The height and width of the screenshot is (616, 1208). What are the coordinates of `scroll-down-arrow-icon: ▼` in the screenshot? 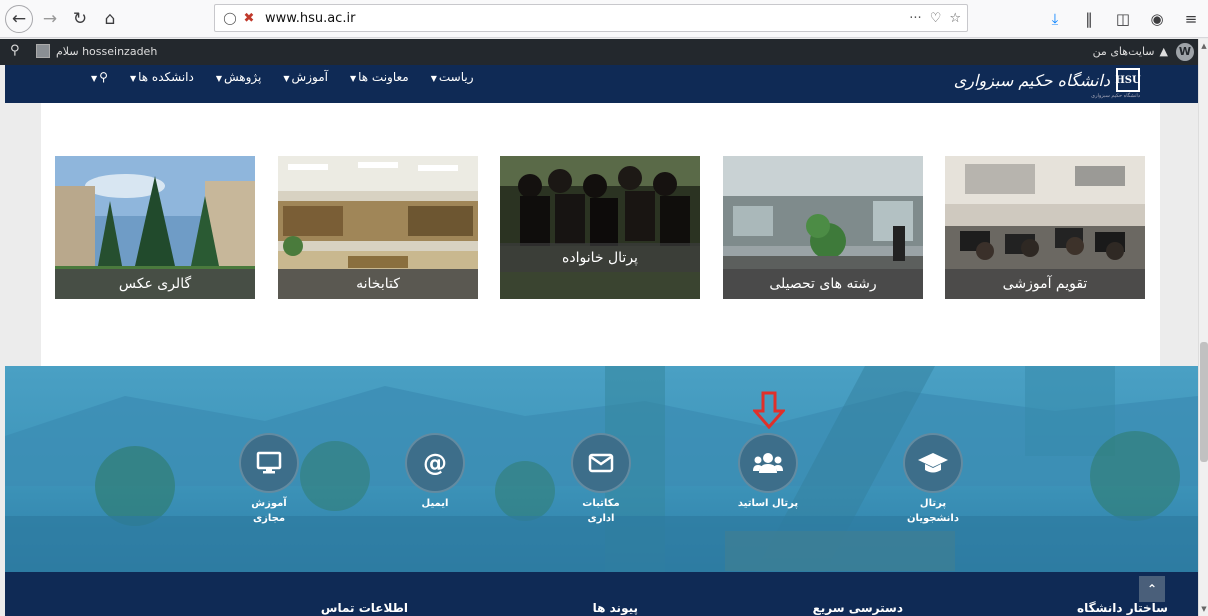 It's located at (1203, 609).